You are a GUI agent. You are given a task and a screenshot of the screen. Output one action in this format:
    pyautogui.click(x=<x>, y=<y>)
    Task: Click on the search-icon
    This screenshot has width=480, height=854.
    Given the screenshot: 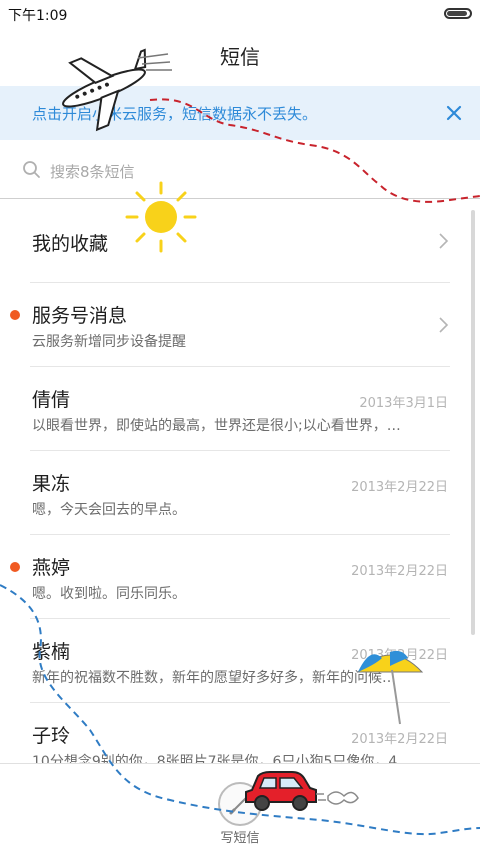 What is the action you would take?
    pyautogui.click(x=31, y=169)
    